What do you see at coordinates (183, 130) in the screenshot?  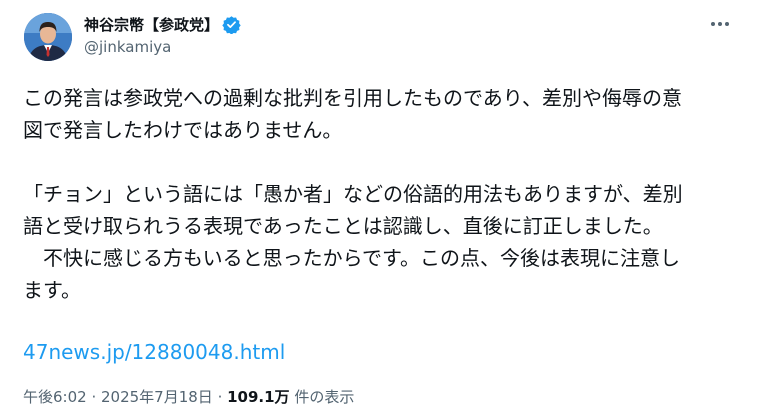 I see `tweet-line: 図で発言したわけではありません。` at bounding box center [183, 130].